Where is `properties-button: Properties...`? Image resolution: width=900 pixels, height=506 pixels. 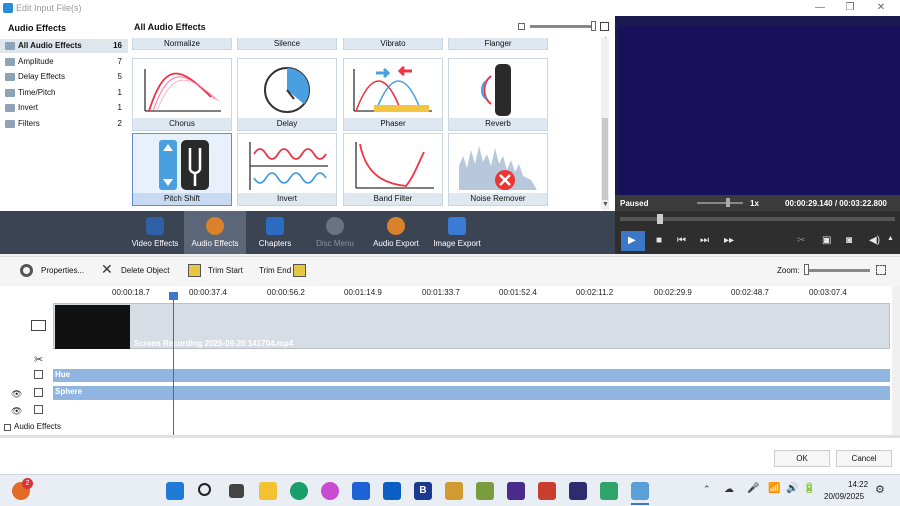
properties-button: Properties... is located at coordinates (62, 270).